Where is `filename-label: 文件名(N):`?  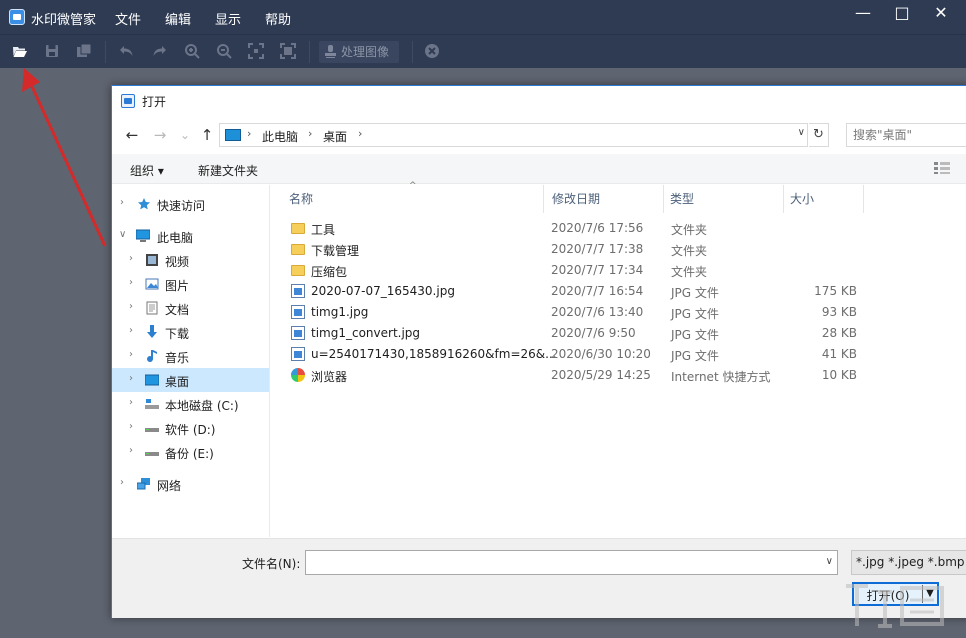 filename-label: 文件名(N): is located at coordinates (271, 564).